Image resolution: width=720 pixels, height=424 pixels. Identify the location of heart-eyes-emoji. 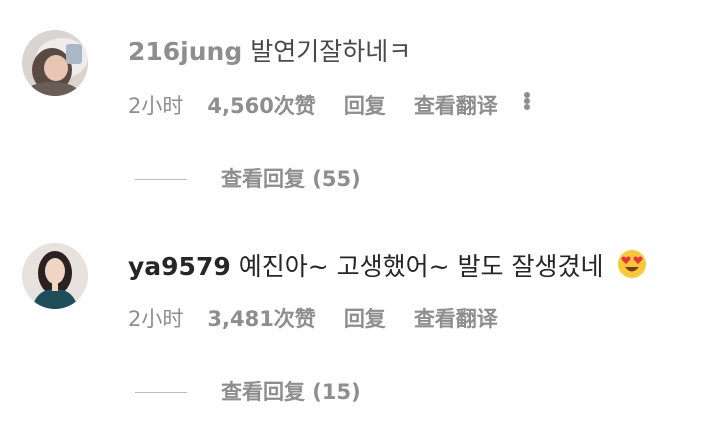
(632, 268).